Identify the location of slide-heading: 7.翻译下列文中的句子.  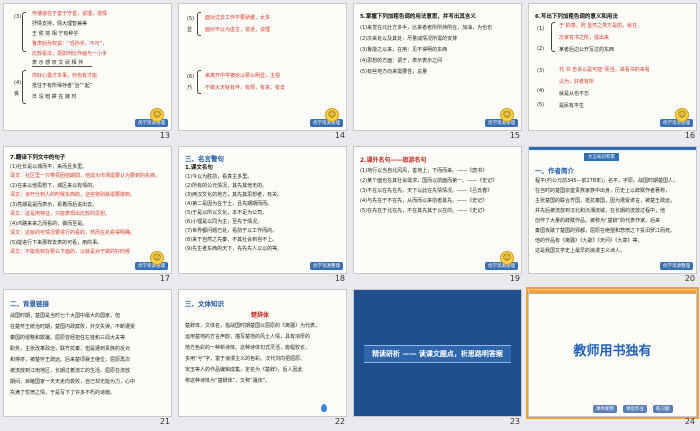
(38, 158).